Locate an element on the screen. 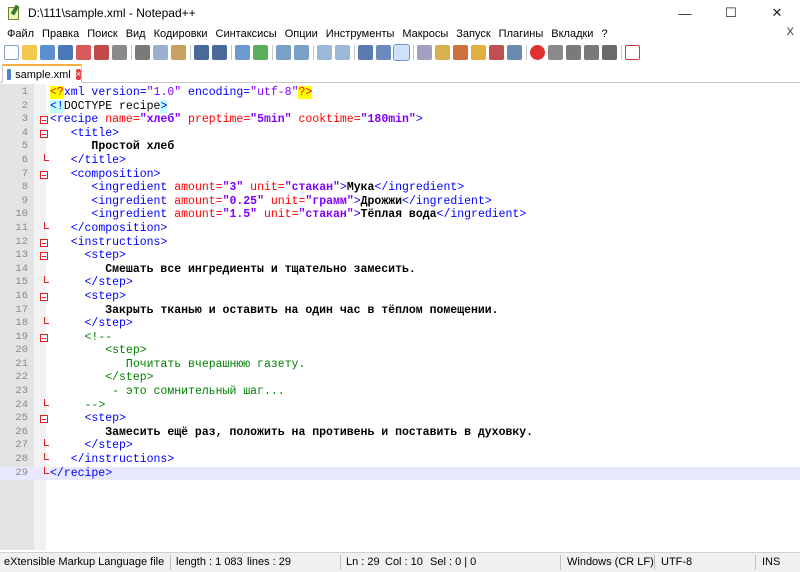  line-number: 13 is located at coordinates (21, 255).